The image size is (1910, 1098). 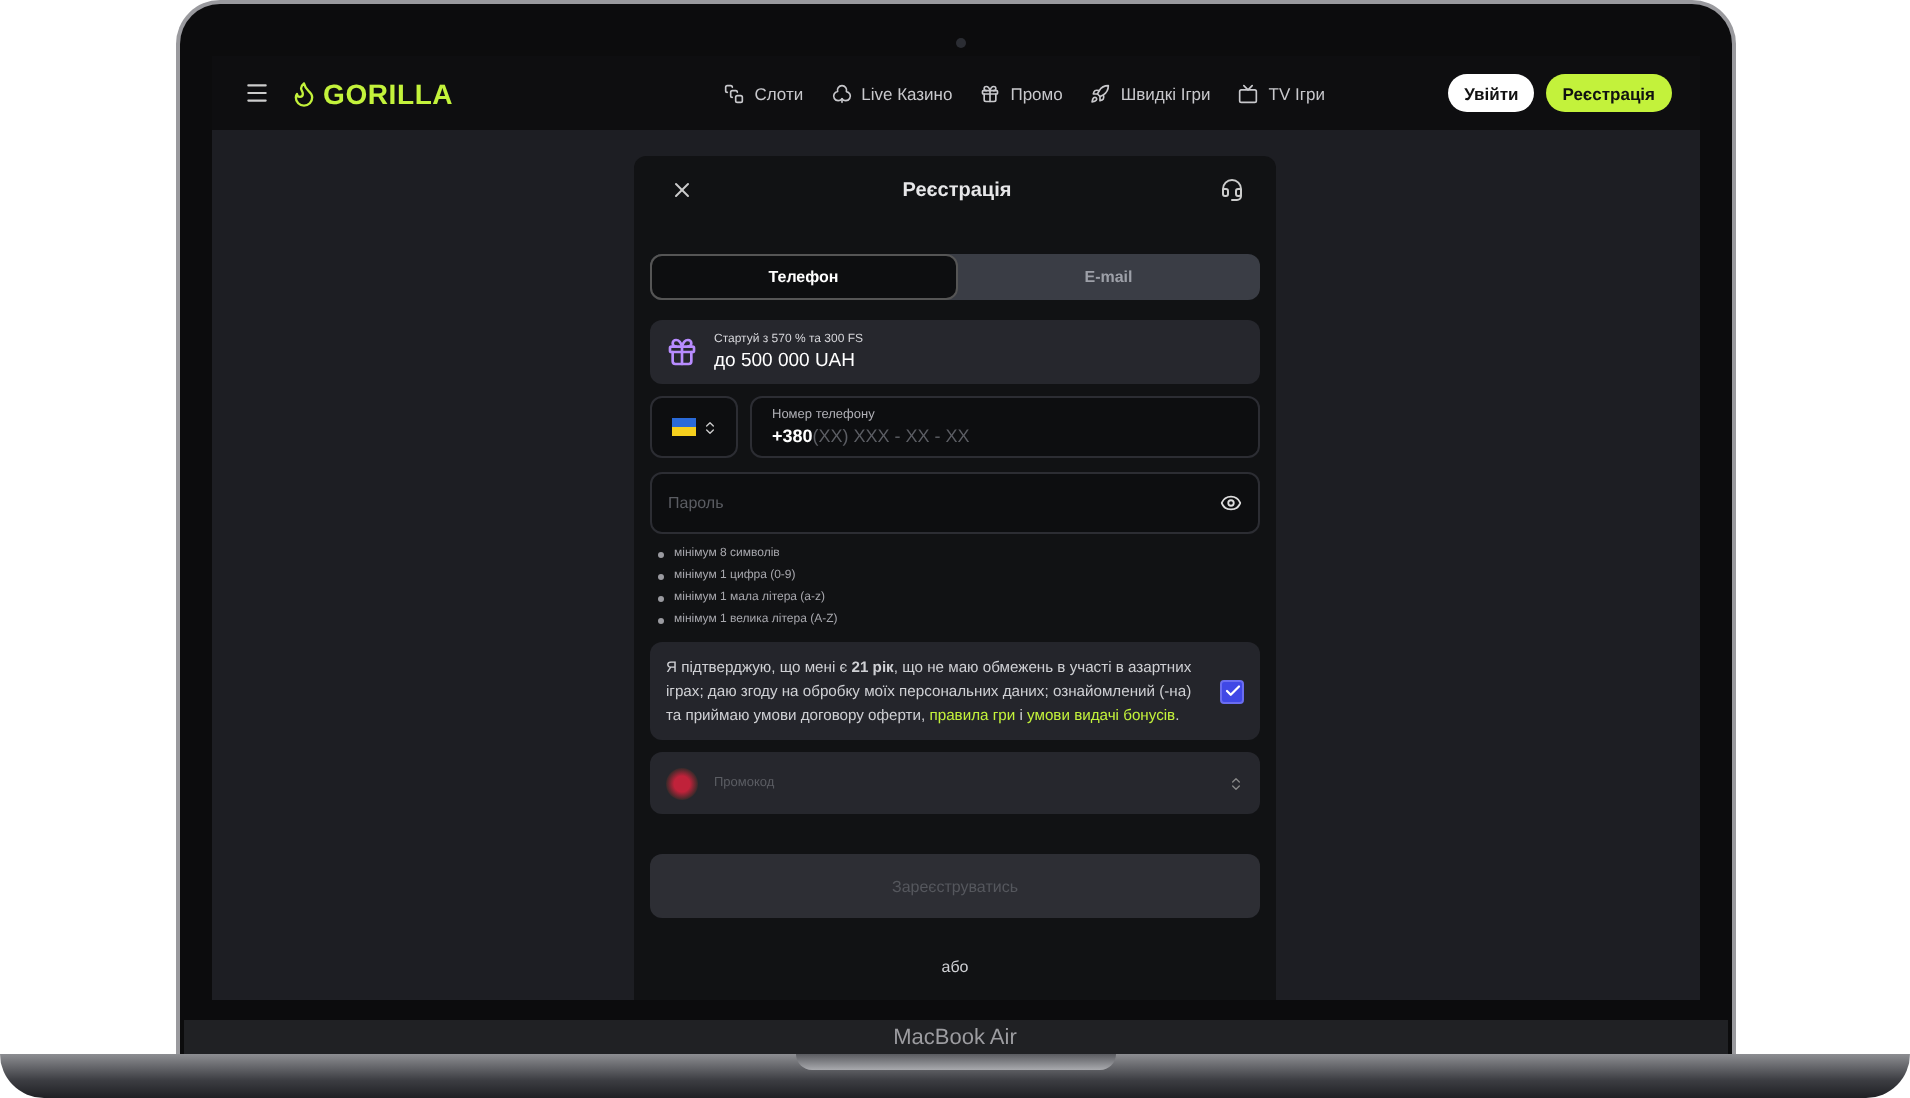 I want to click on nav-link: Промо, so click(x=1021, y=93).